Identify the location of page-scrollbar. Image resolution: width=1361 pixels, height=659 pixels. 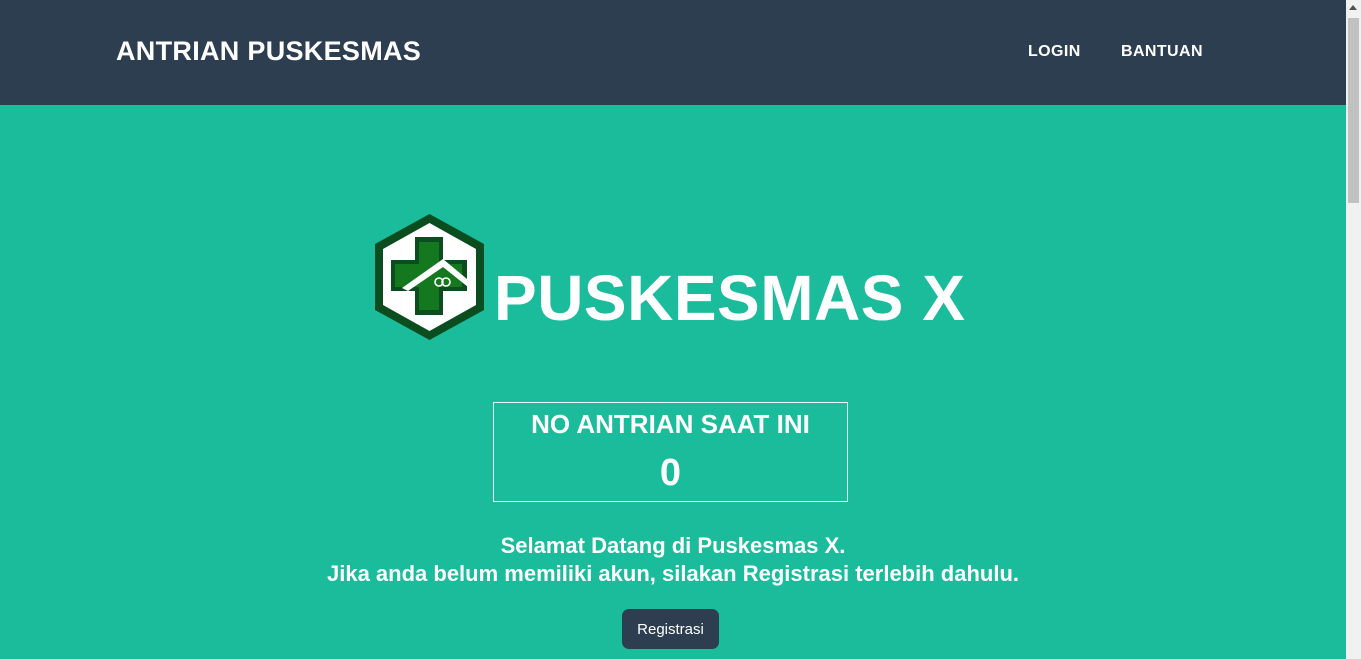
(1353, 329).